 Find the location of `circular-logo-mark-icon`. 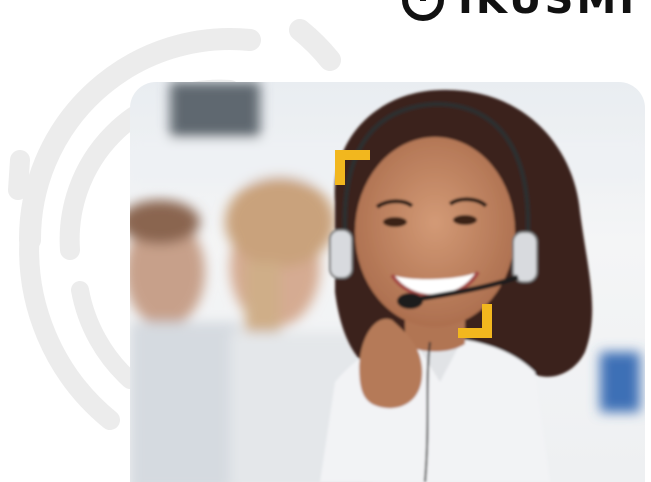

circular-logo-mark-icon is located at coordinates (423, 10).